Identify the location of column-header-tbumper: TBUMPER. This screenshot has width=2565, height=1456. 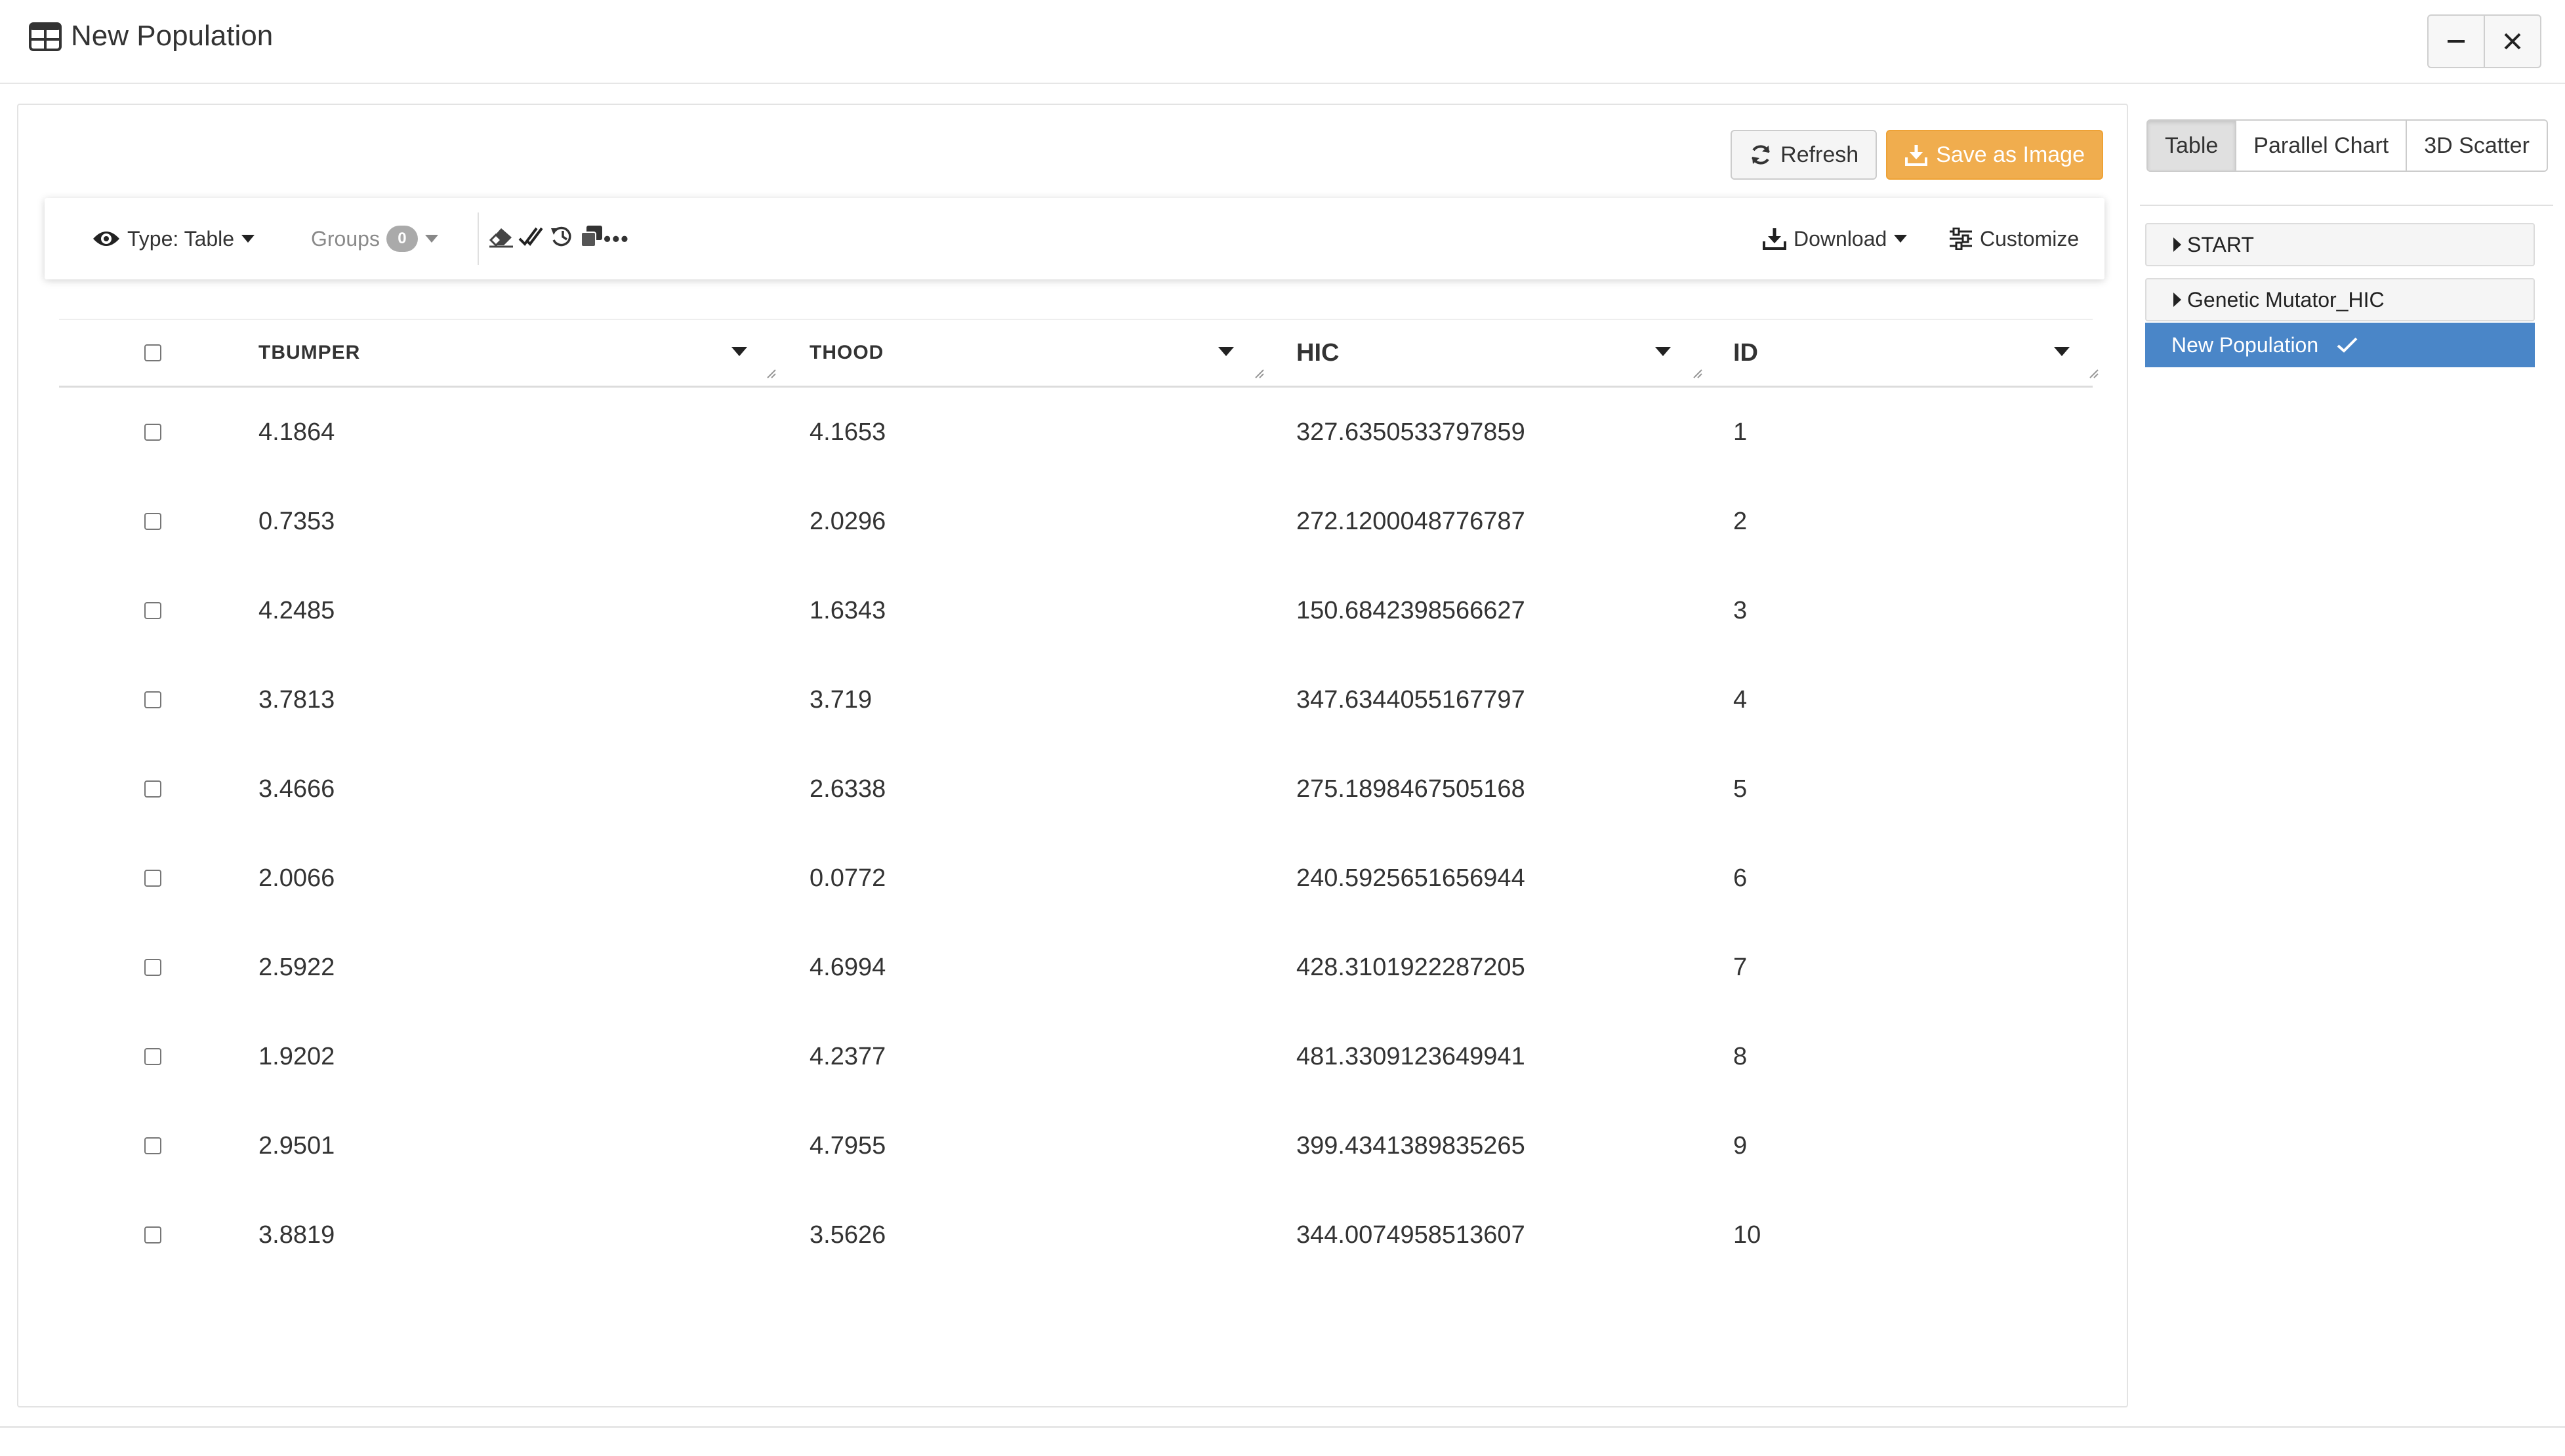
(309, 353).